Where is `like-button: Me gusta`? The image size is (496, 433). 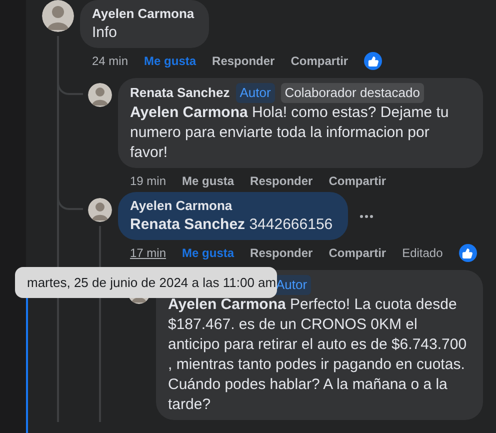 like-button: Me gusta is located at coordinates (208, 181).